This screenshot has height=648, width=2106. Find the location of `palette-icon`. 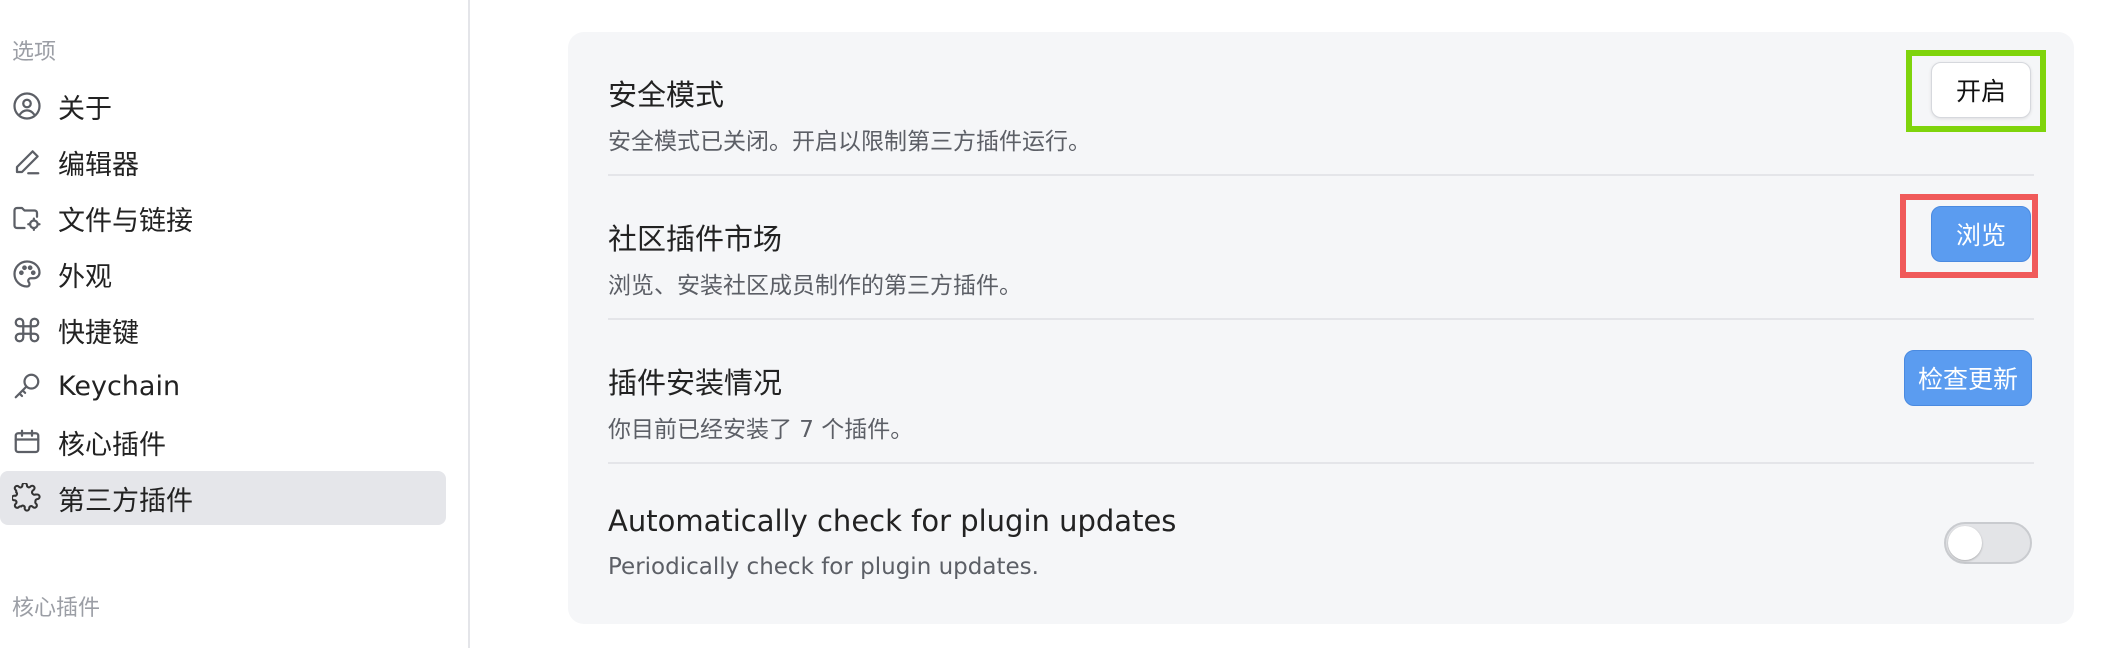

palette-icon is located at coordinates (27, 274).